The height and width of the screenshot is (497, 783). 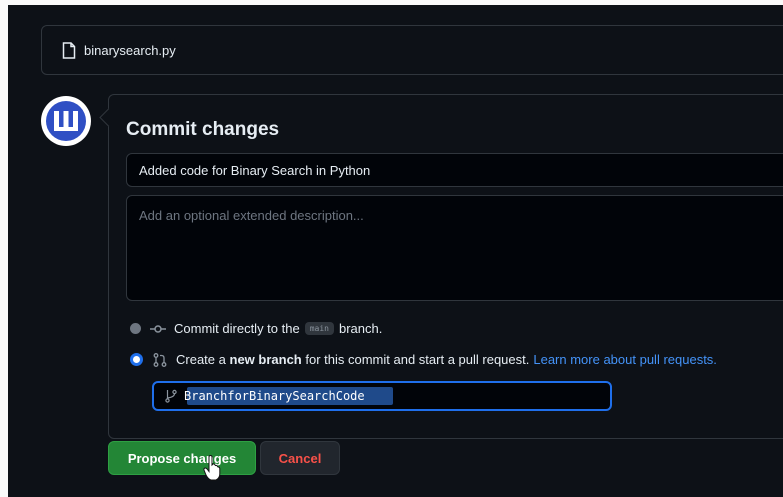 What do you see at coordinates (265, 359) in the screenshot?
I see `option-new-bold: new branch` at bounding box center [265, 359].